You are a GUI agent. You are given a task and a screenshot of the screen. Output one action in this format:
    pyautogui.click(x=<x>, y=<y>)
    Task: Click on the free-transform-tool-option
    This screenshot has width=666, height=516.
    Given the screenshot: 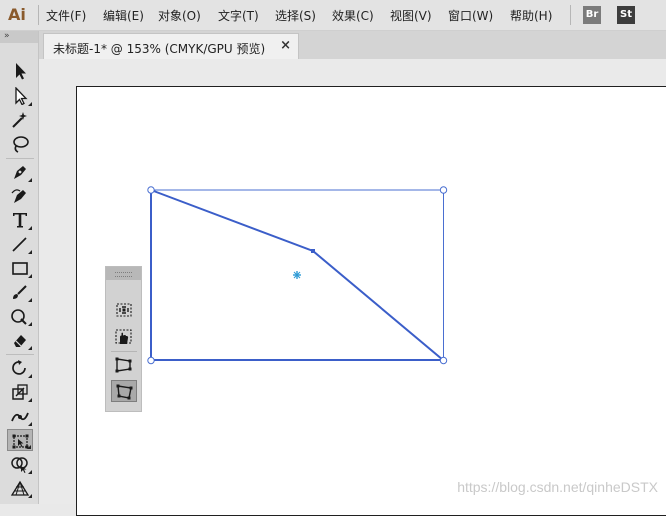 What is the action you would take?
    pyautogui.click(x=124, y=337)
    